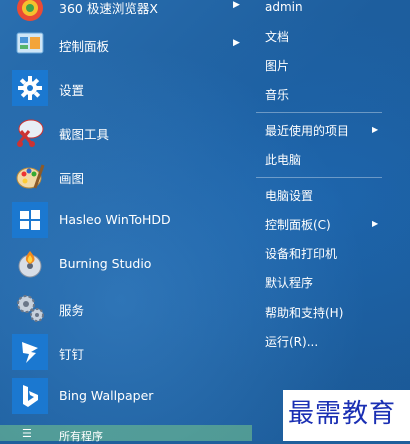 This screenshot has width=410, height=444. What do you see at coordinates (72, 90) in the screenshot?
I see `program-label: 设置` at bounding box center [72, 90].